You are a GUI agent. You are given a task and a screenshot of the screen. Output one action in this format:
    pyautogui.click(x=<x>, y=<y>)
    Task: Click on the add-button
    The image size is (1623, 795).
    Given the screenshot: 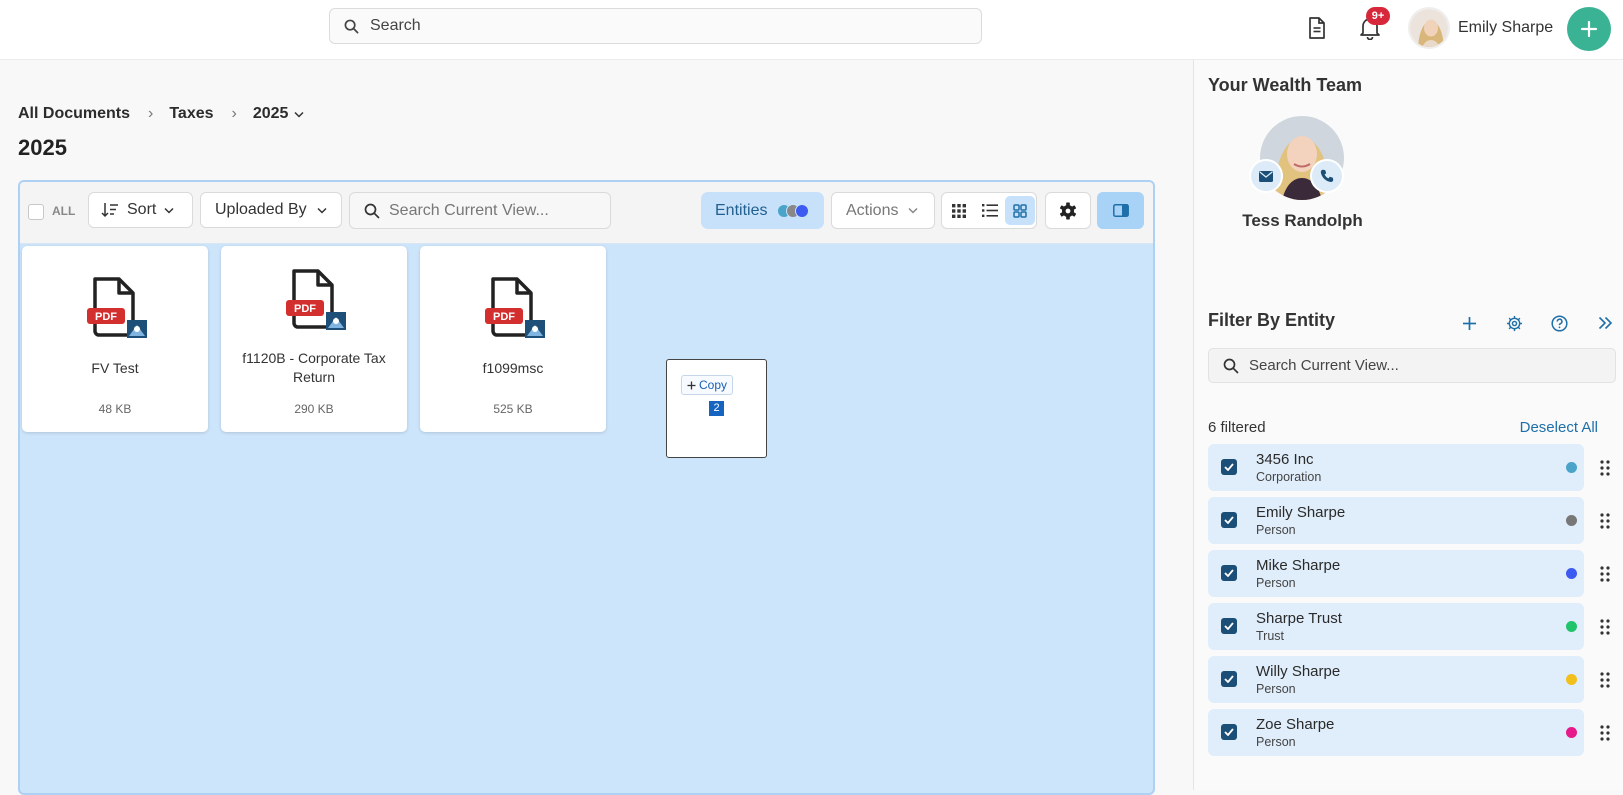 What is the action you would take?
    pyautogui.click(x=1589, y=29)
    